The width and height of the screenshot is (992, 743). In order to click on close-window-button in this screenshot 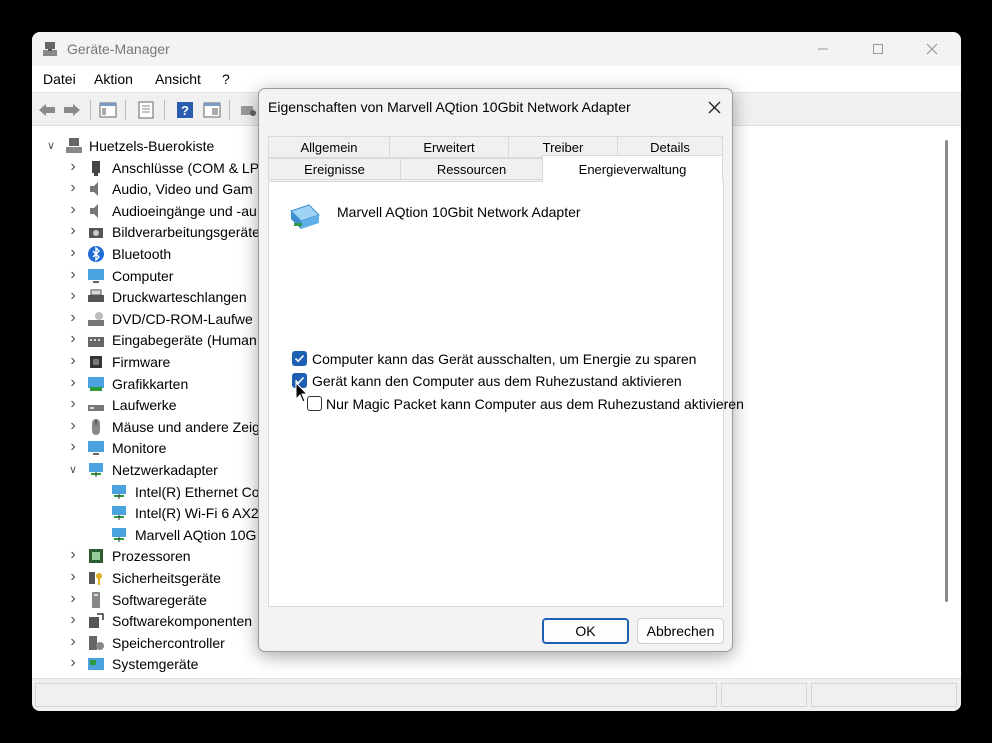, I will do `click(932, 49)`.